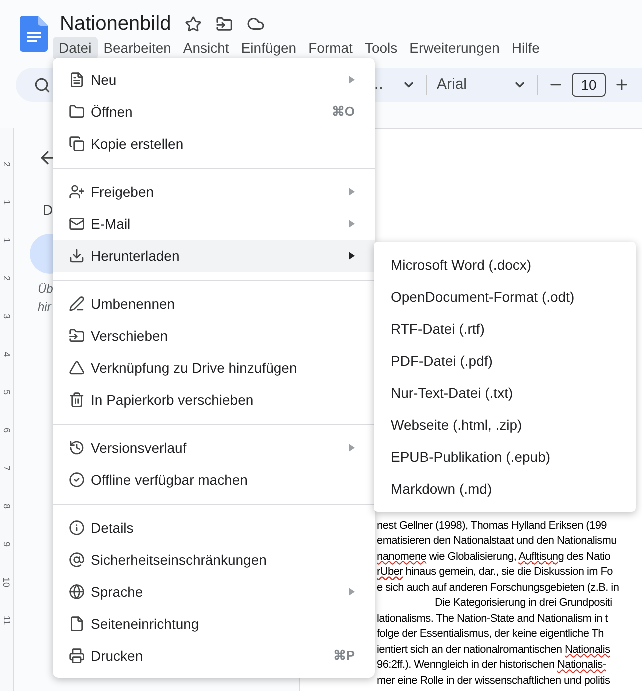 This screenshot has height=691, width=642. I want to click on menu-item: Sprache, so click(214, 592).